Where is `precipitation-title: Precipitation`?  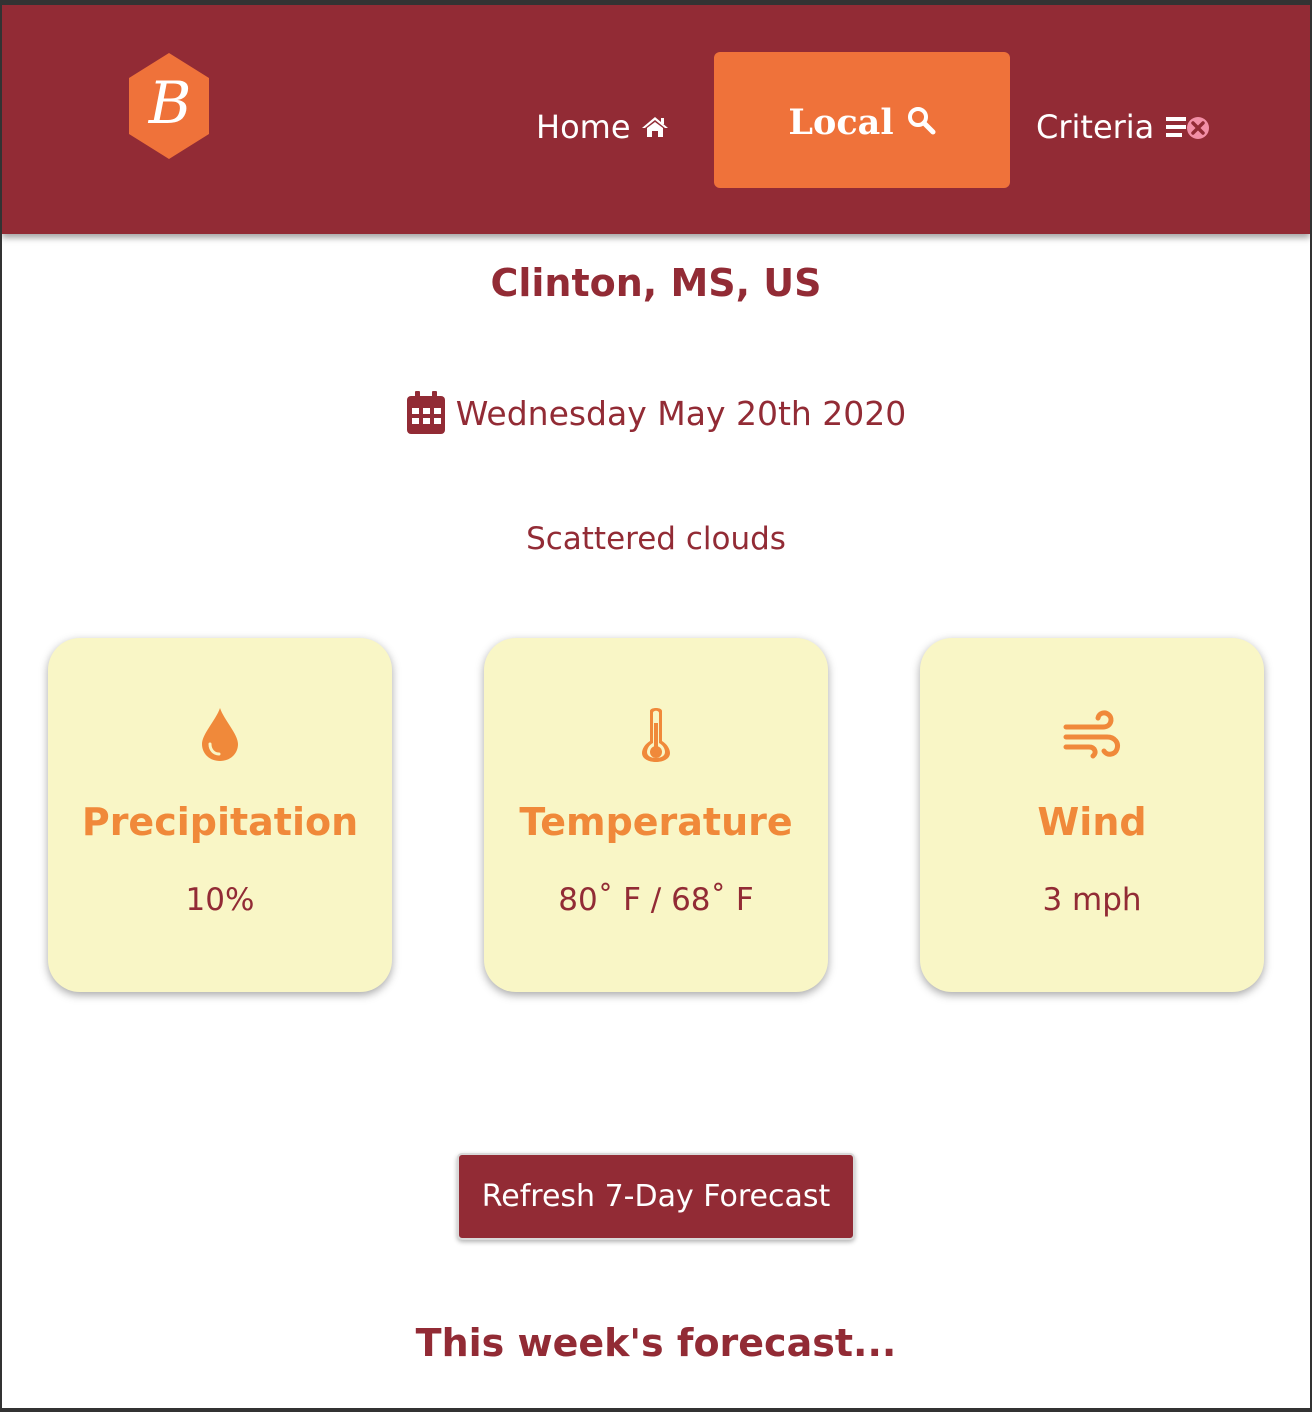 precipitation-title: Precipitation is located at coordinates (220, 822).